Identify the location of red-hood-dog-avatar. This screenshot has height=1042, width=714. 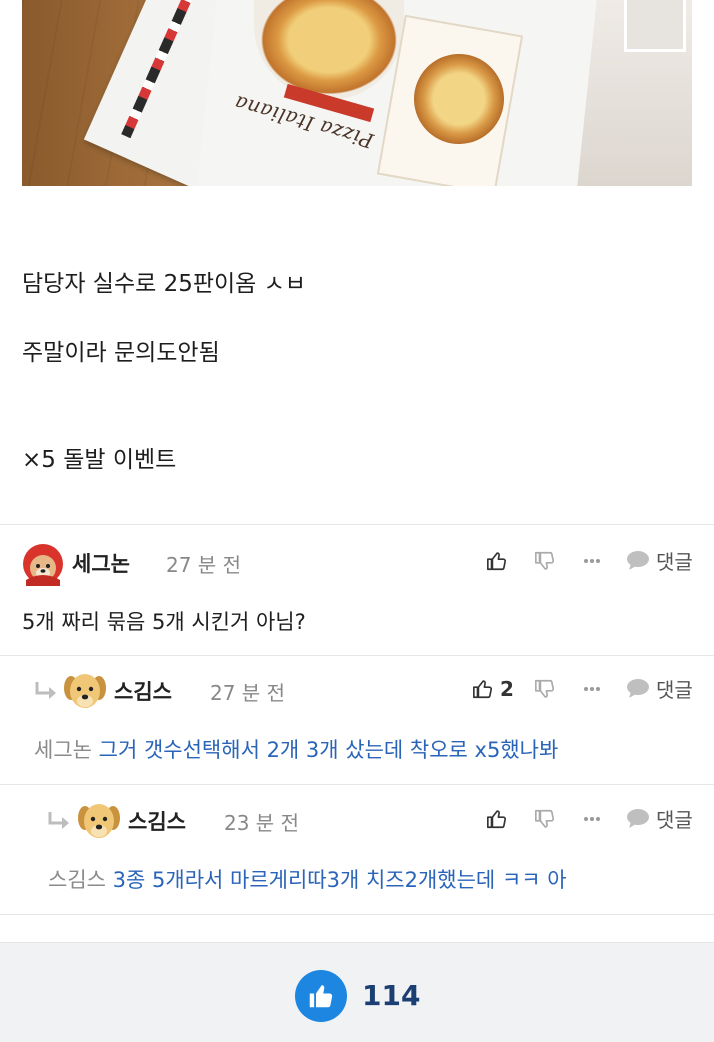
(43, 563).